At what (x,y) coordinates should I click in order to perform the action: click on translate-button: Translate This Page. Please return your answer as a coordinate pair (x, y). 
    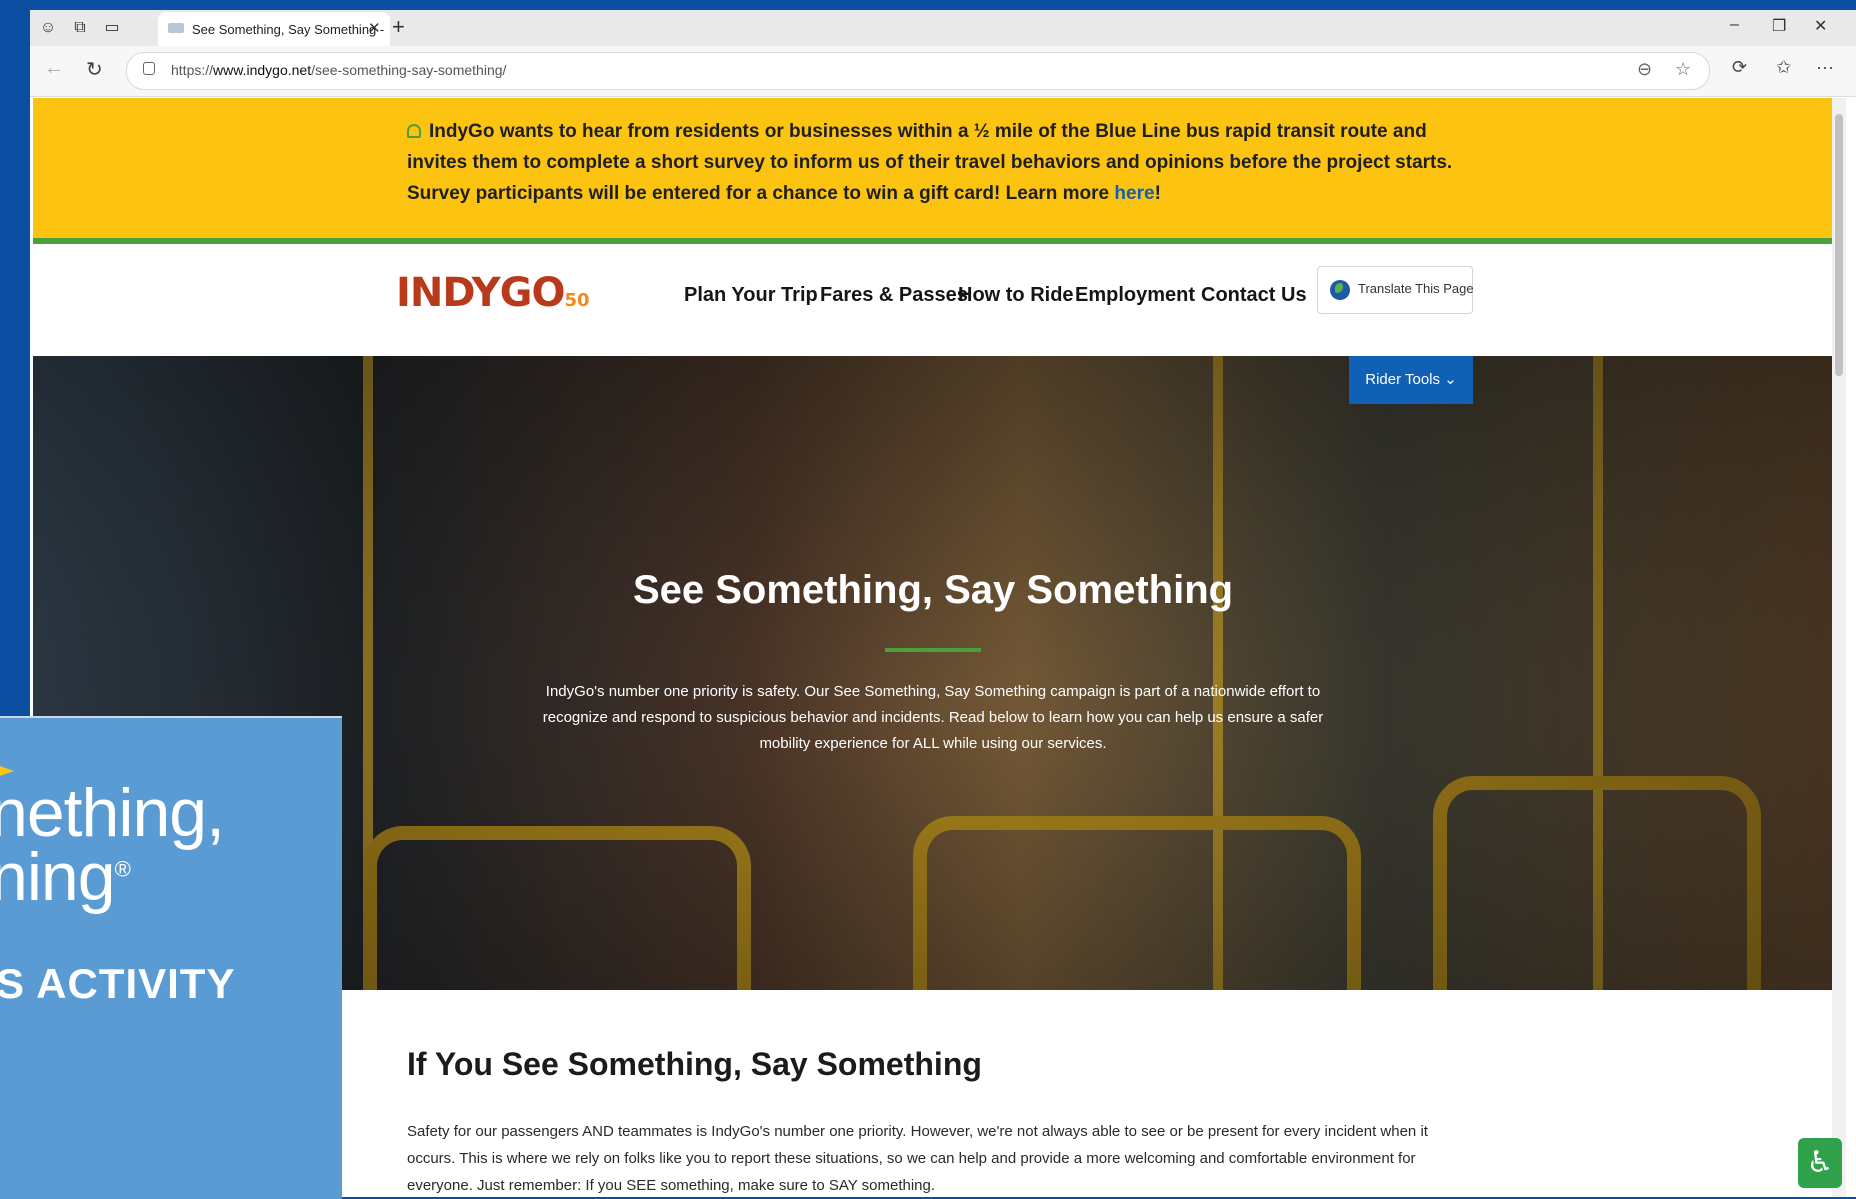
    Looking at the image, I should click on (1395, 290).